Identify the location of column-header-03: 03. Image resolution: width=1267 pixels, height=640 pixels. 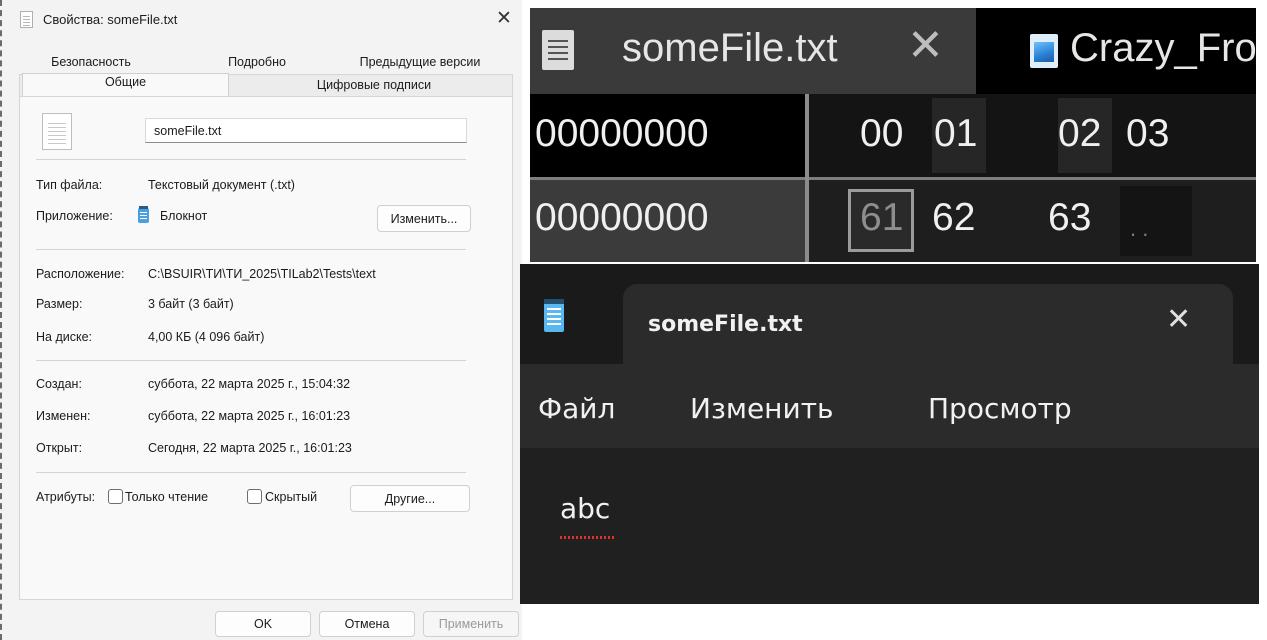
(1148, 133).